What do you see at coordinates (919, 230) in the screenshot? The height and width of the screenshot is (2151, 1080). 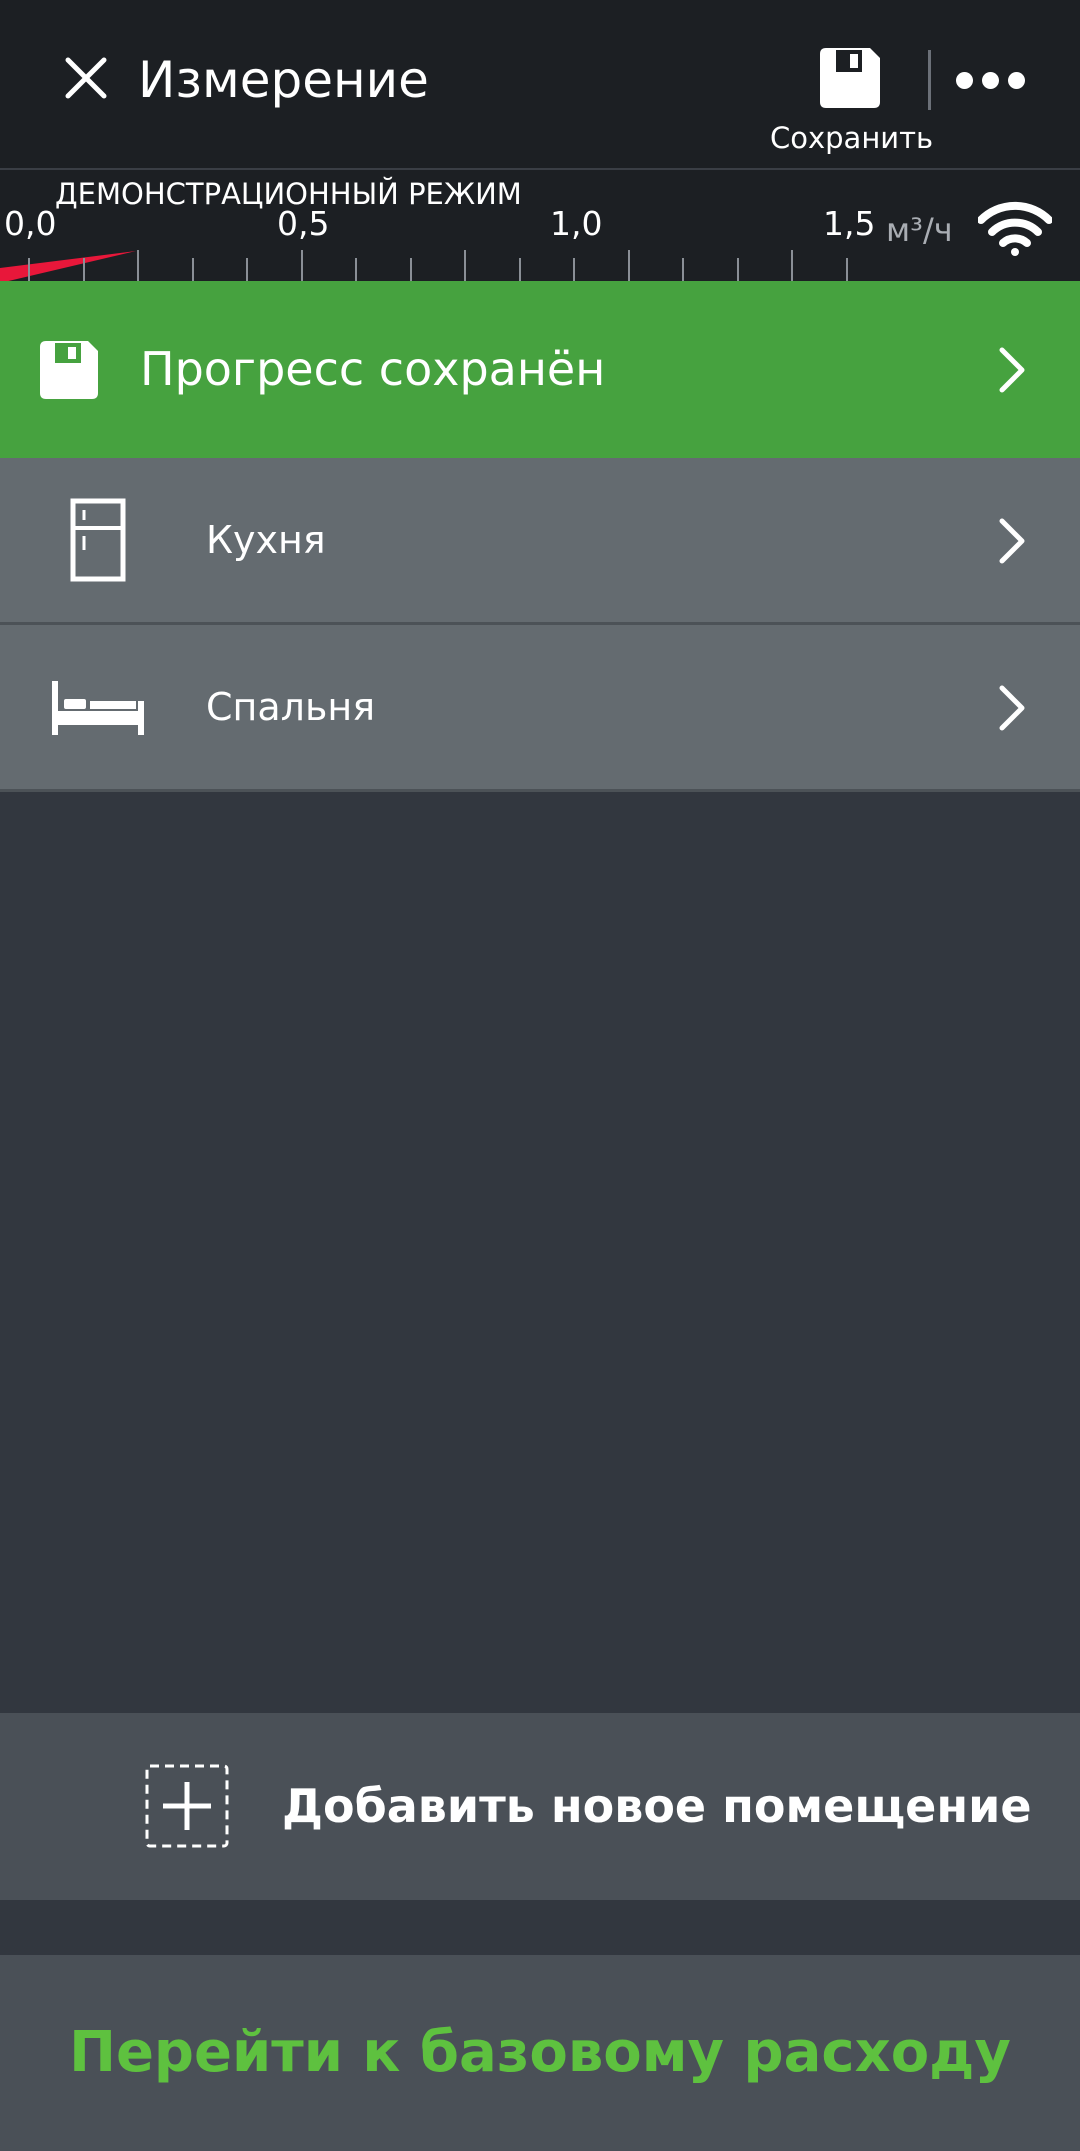 I see `flow-unit-label: м³/ч` at bounding box center [919, 230].